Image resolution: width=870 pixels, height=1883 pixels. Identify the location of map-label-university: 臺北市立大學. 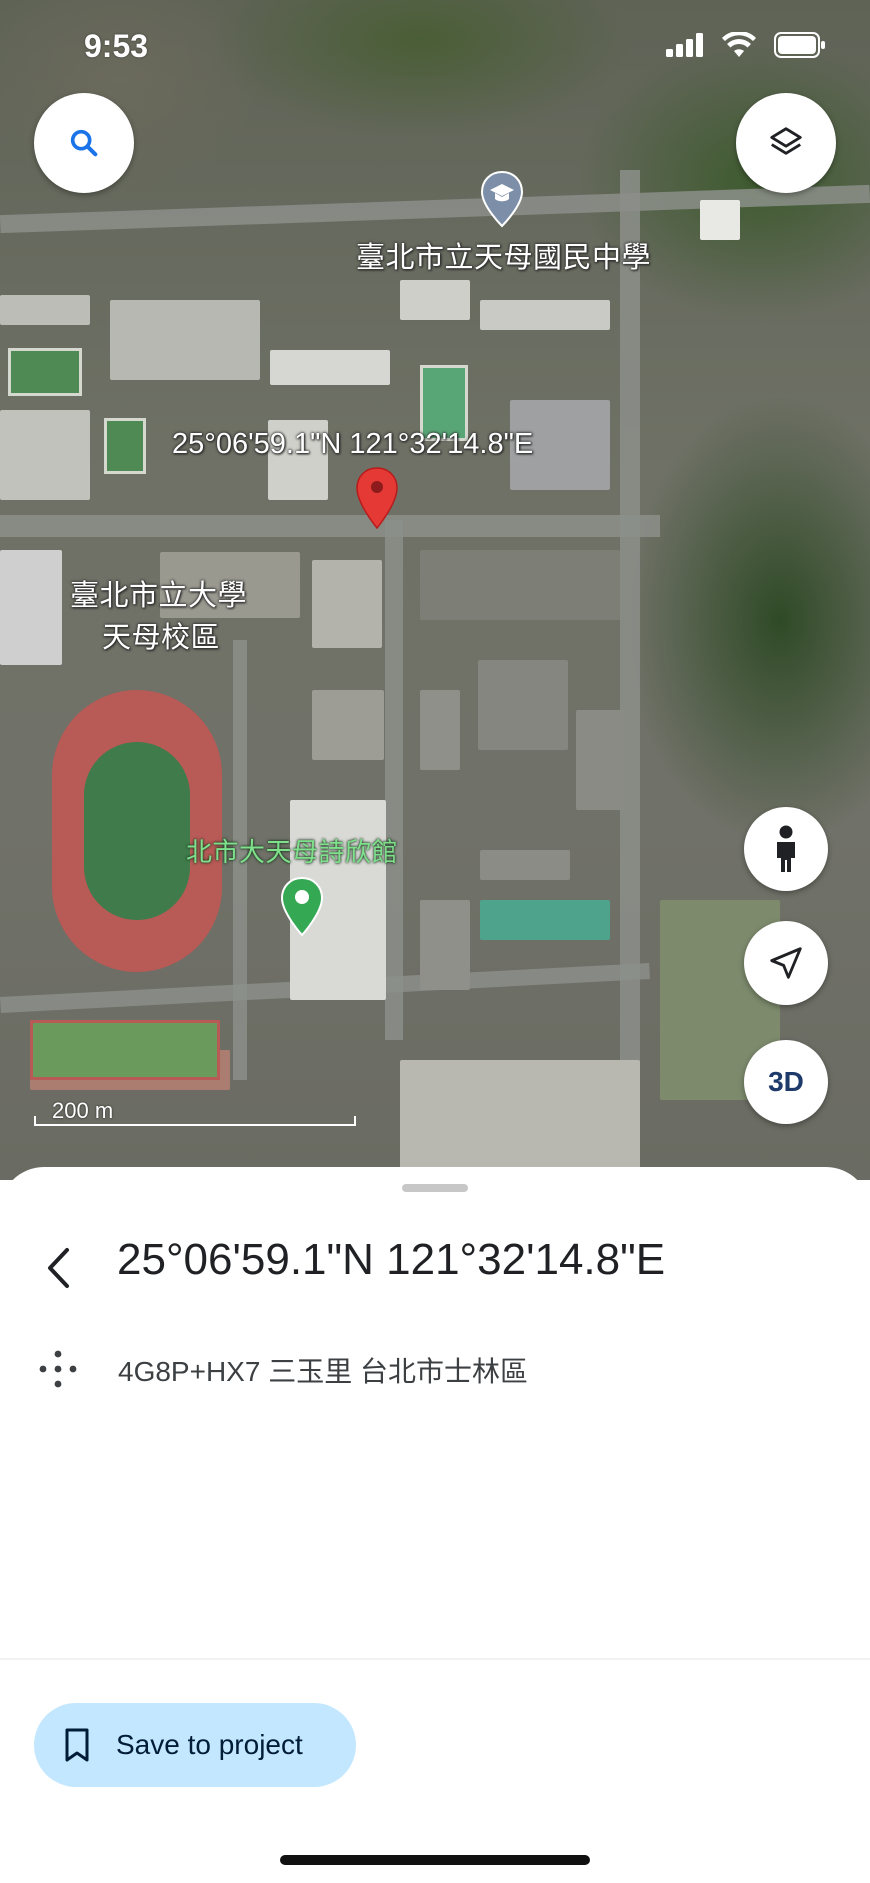
(158, 596).